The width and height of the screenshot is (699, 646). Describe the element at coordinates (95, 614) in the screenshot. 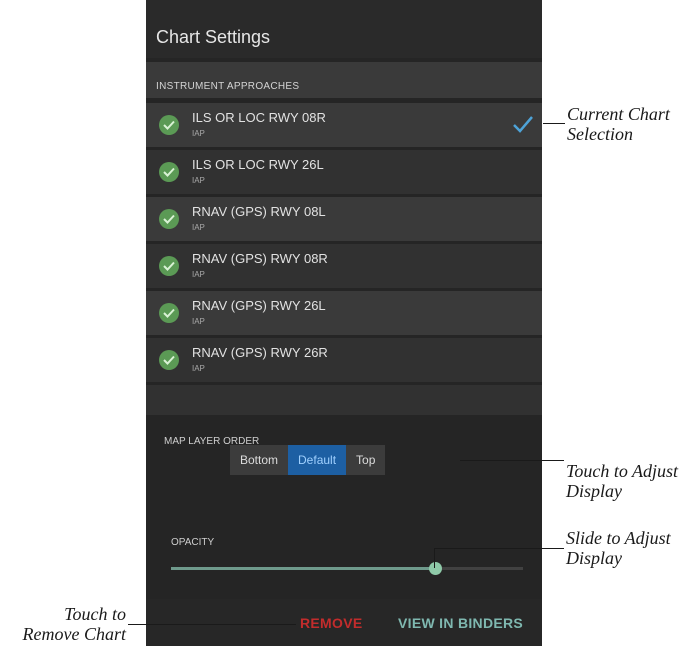

I see `callout-line: Touch to` at that location.